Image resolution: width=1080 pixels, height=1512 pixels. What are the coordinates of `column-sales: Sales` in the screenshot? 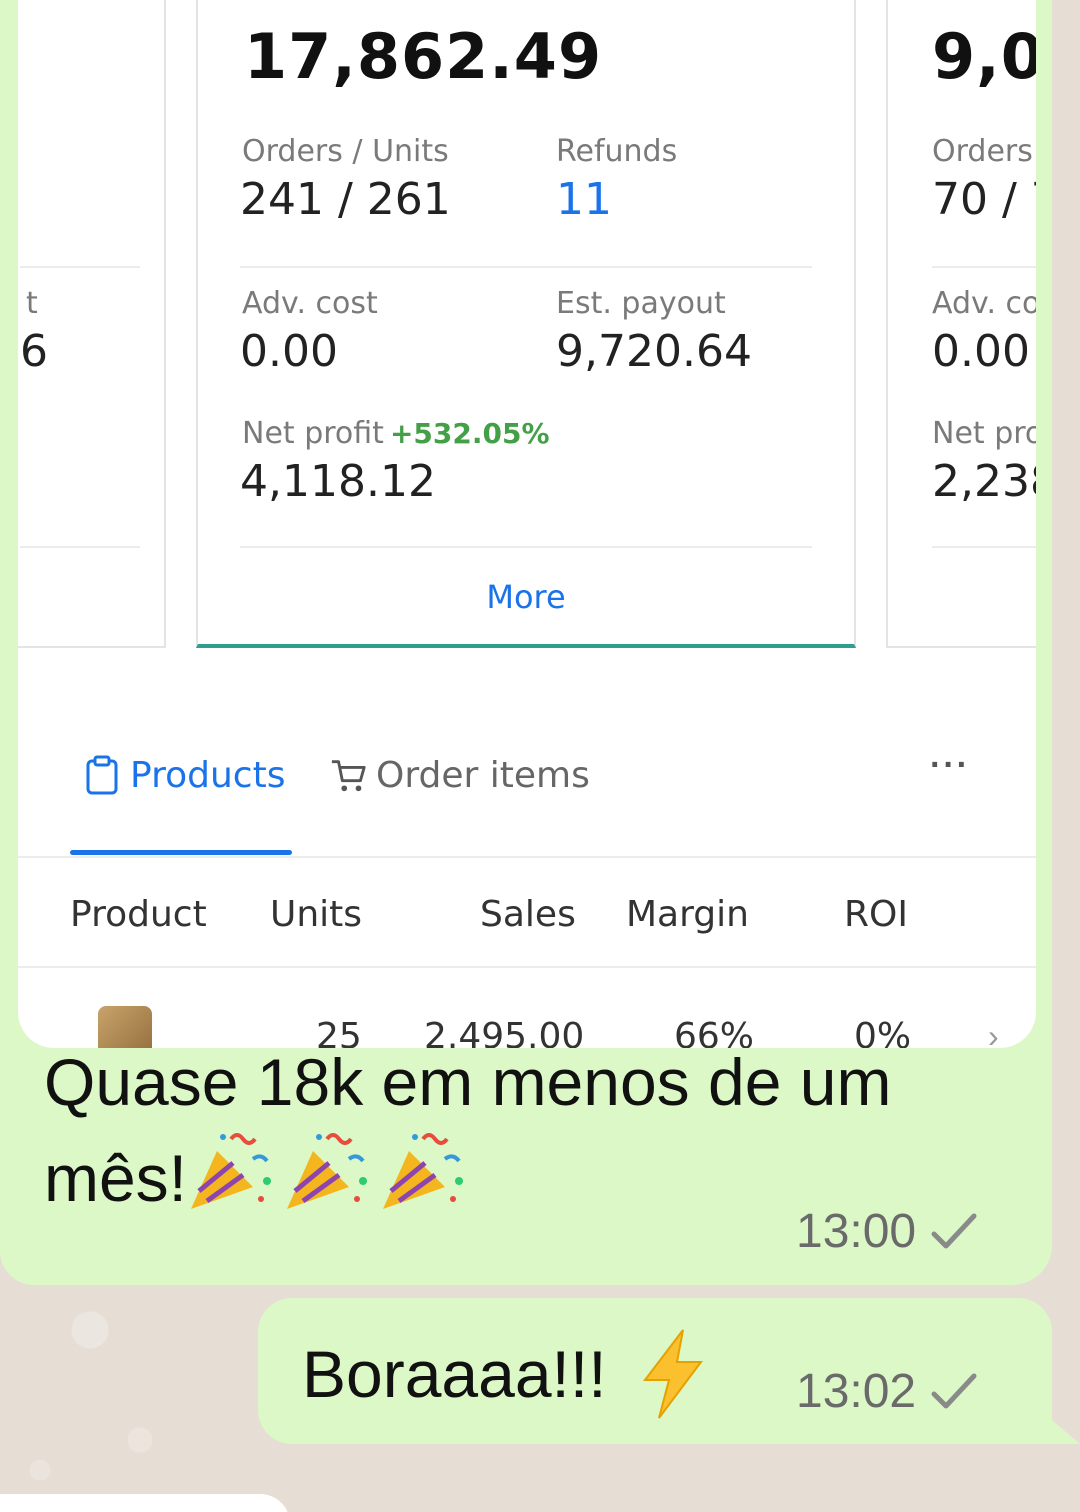 It's located at (528, 914).